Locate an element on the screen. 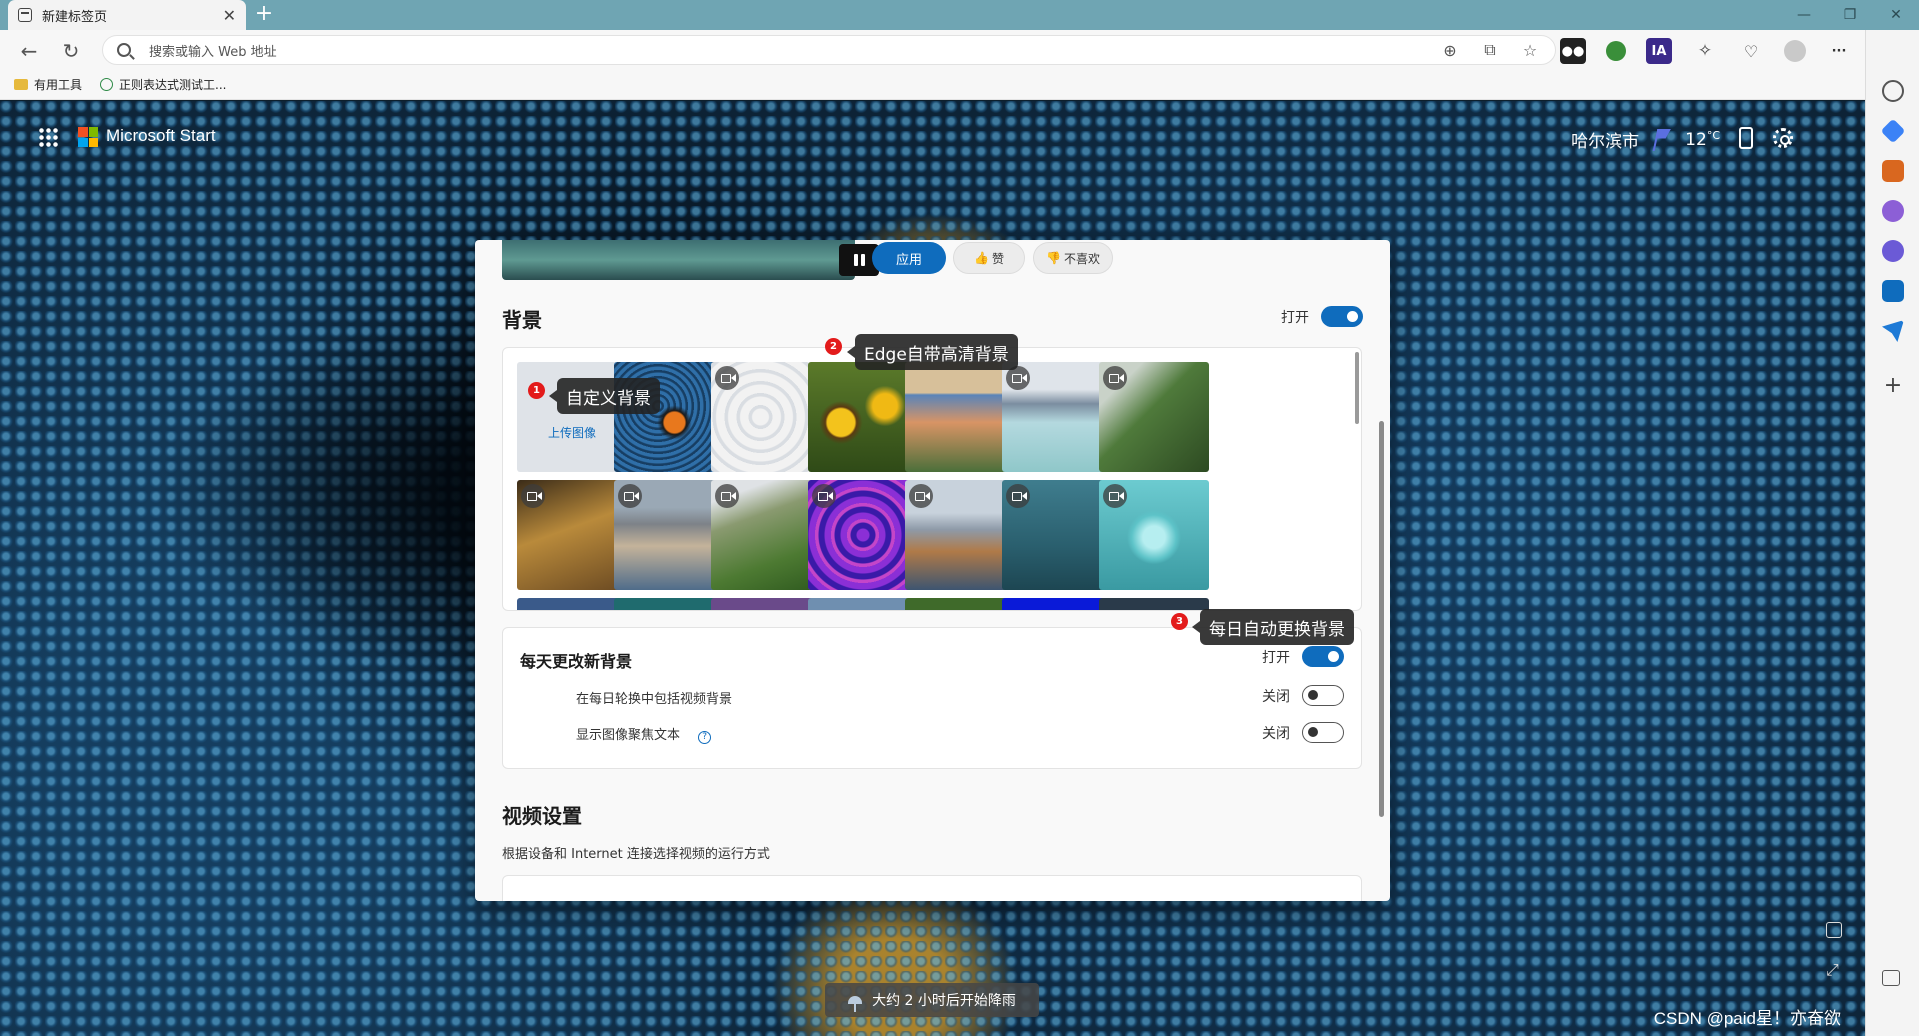 Image resolution: width=1919 pixels, height=1036 pixels. daily-toggle-row: 打开 is located at coordinates (1303, 656).